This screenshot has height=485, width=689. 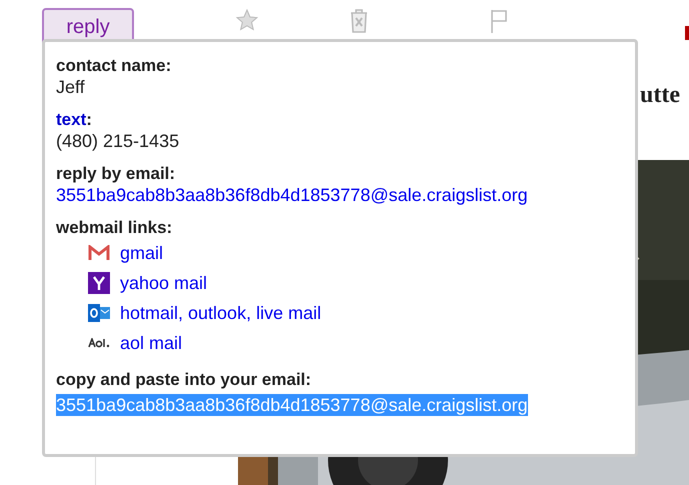 What do you see at coordinates (499, 21) in the screenshot?
I see `flag-icon` at bounding box center [499, 21].